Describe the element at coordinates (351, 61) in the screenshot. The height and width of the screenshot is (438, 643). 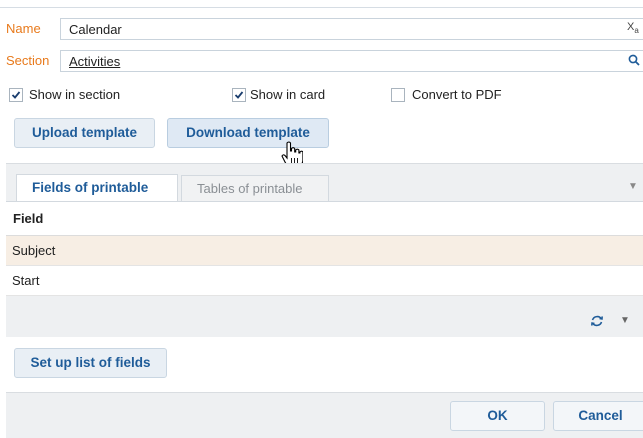
I see `section-field: Activities` at that location.